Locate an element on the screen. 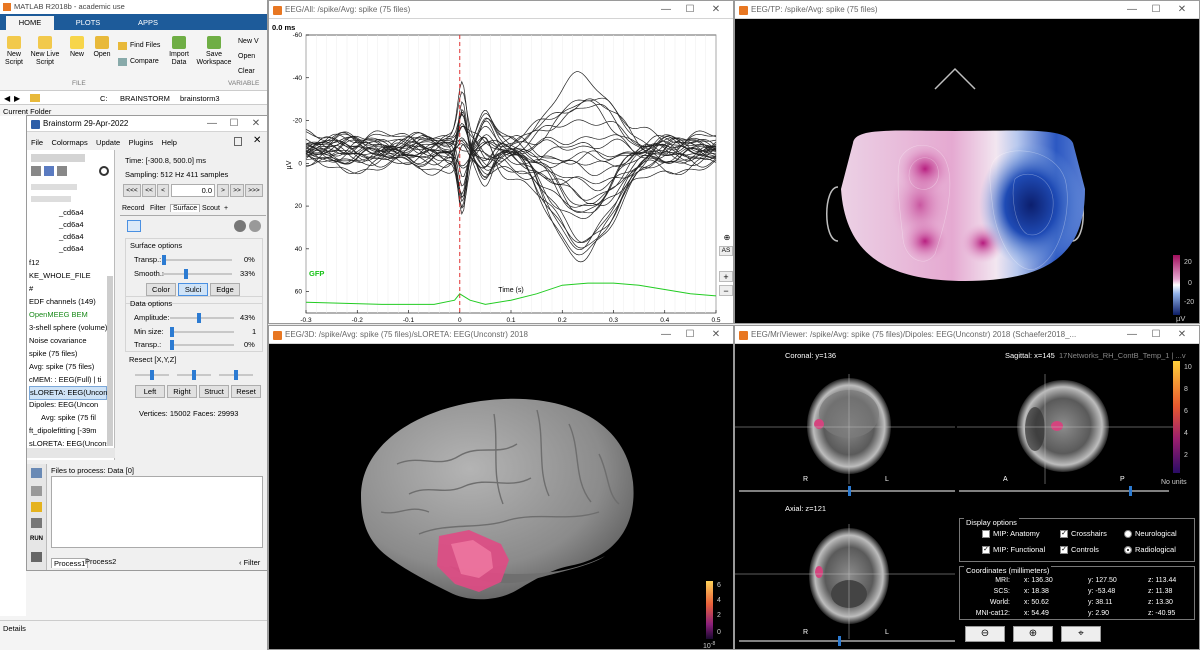 This screenshot has height=650, width=1200. forward-arrow-icon: ▶ is located at coordinates (17, 98).